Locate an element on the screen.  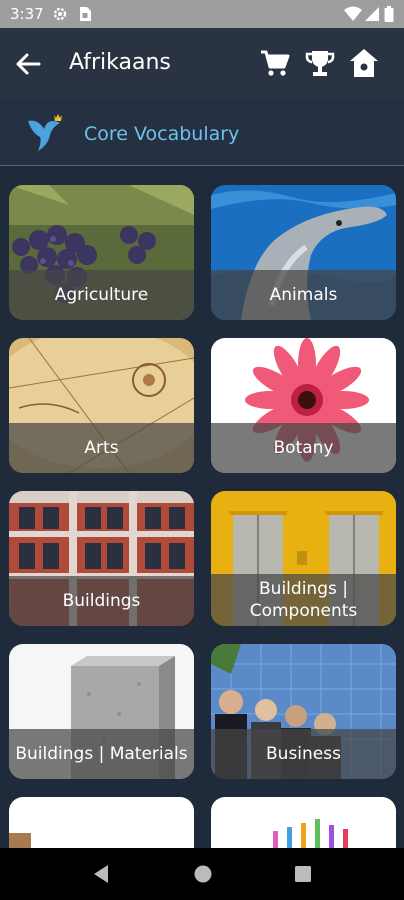
recents-square-icon is located at coordinates (303, 876).